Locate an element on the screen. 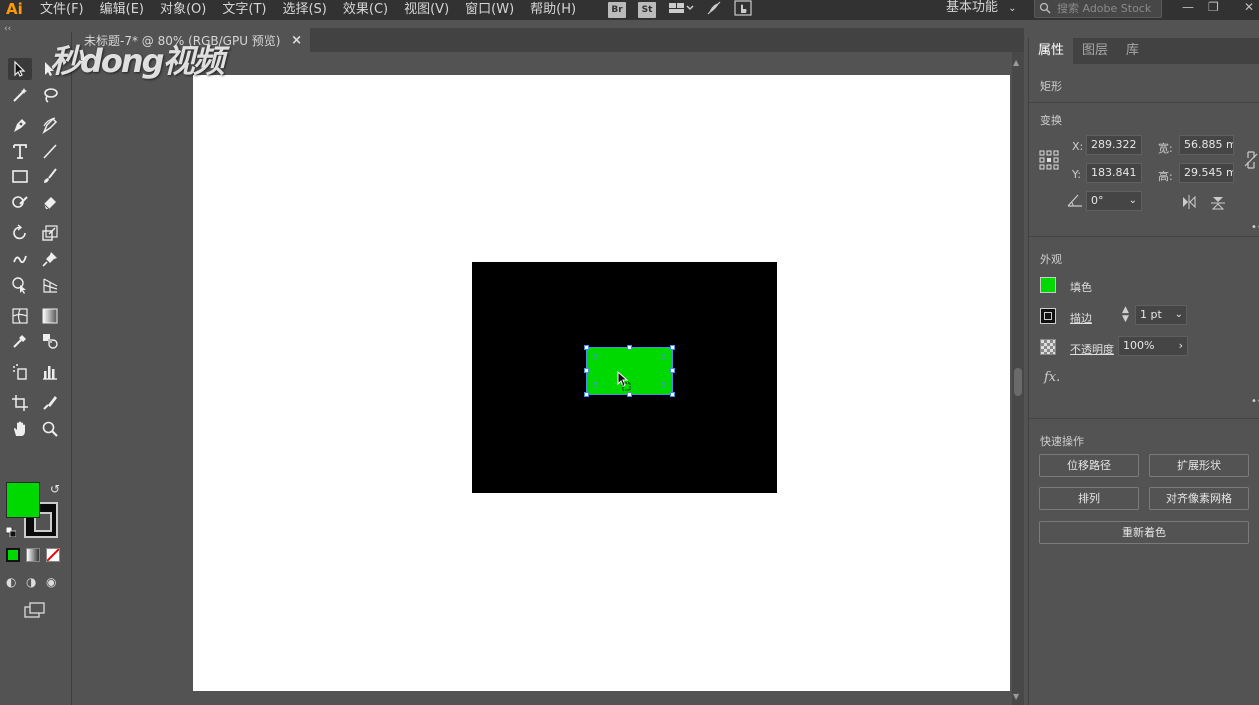  shaper-tool-icon is located at coordinates (20, 202).